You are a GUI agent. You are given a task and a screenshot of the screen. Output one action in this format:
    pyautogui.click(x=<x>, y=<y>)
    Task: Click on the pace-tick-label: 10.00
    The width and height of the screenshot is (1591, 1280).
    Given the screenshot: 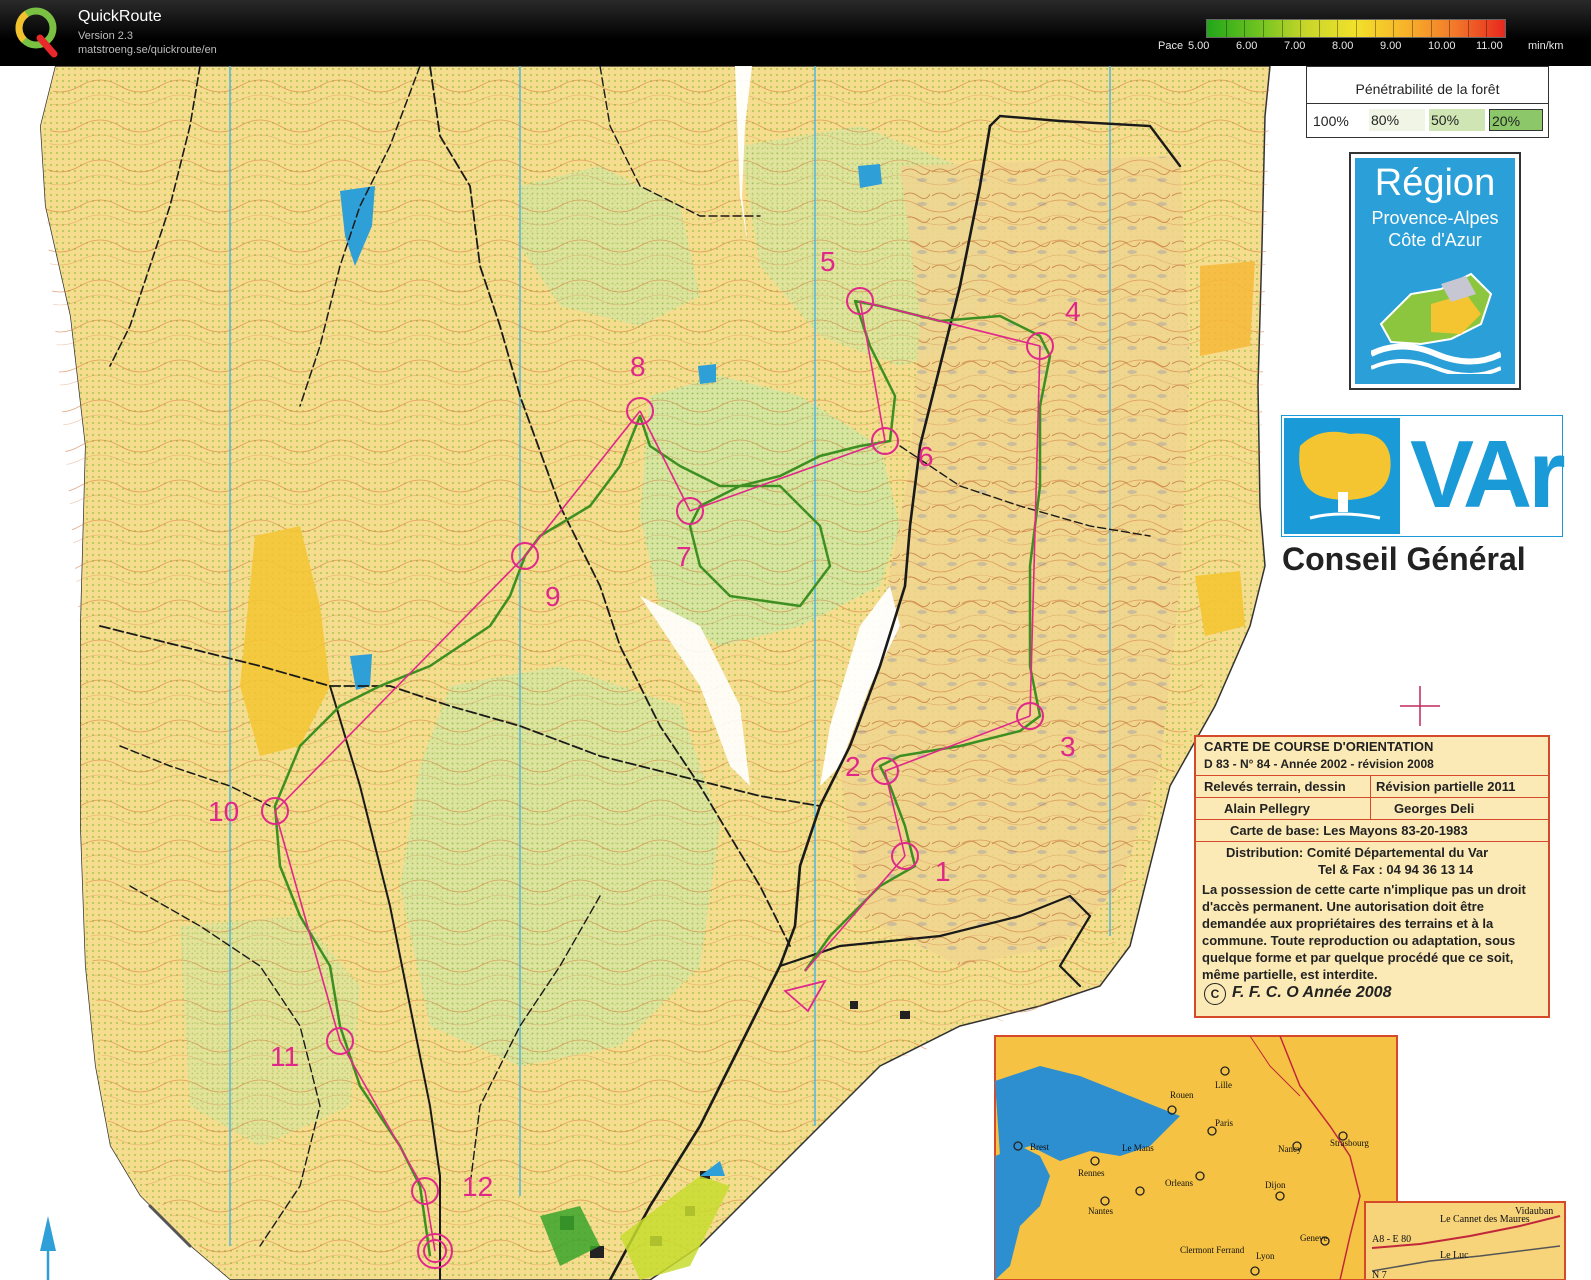 What is the action you would take?
    pyautogui.click(x=1442, y=46)
    